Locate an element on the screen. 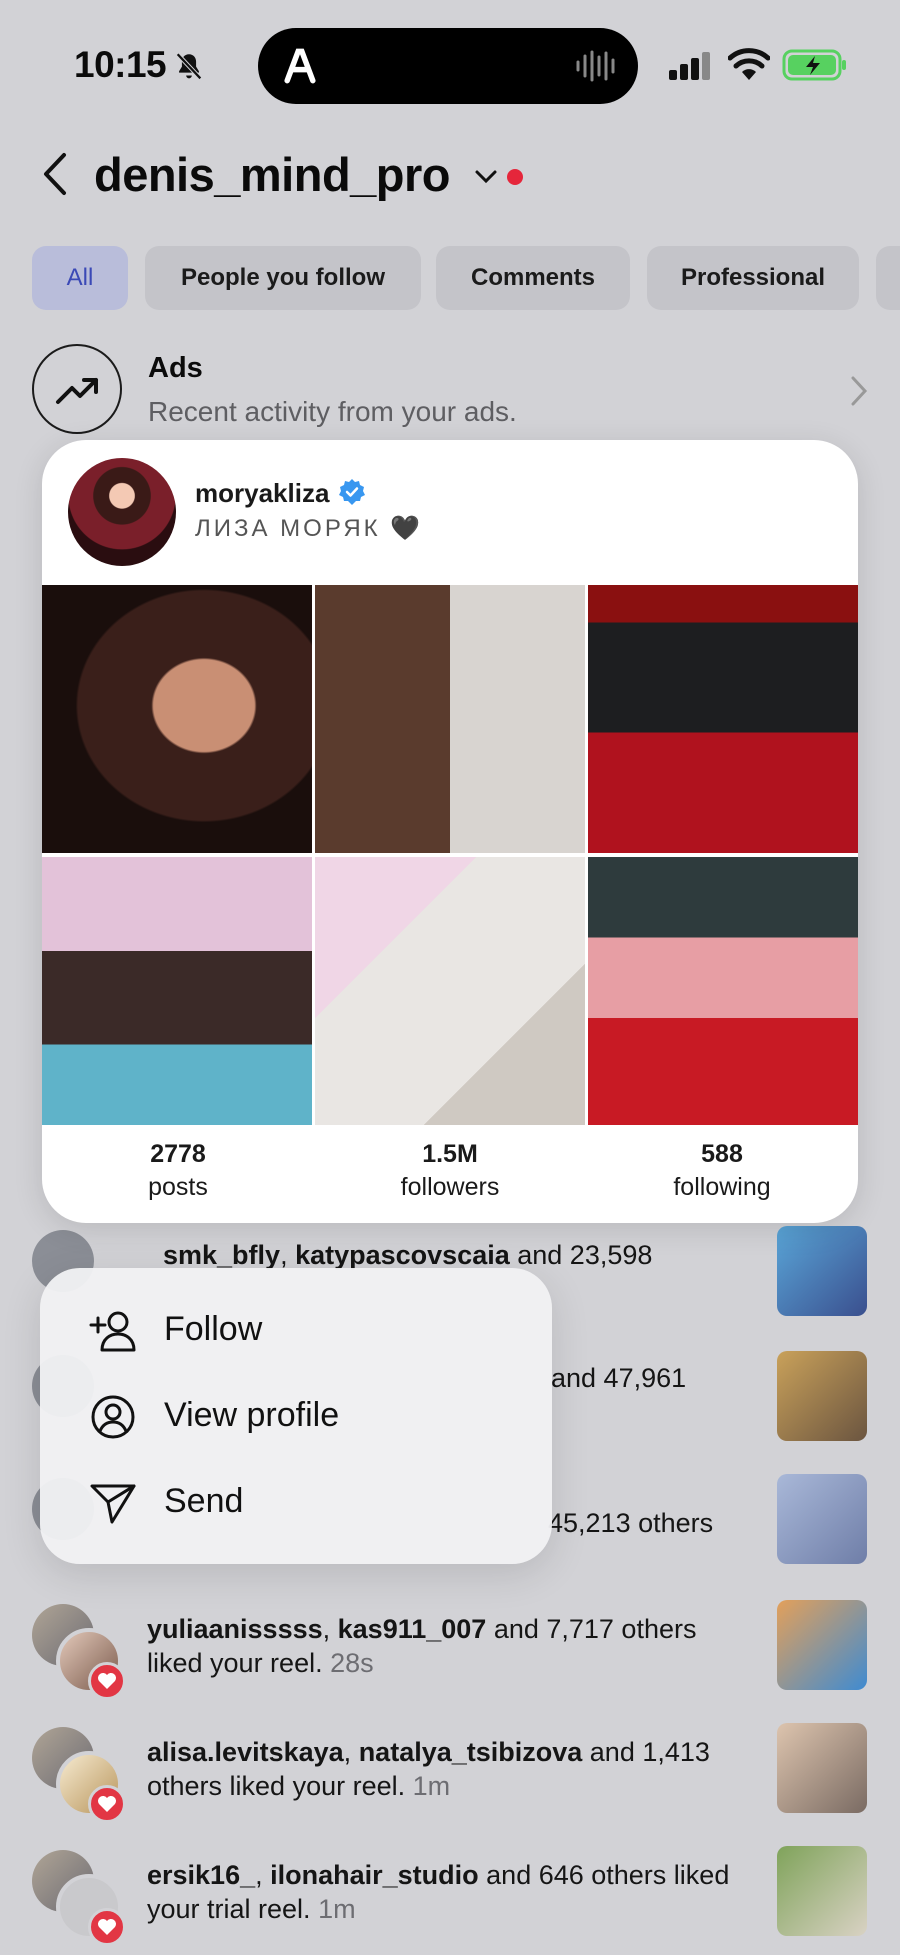  chip-people-you-follow: People you follow is located at coordinates (283, 278).